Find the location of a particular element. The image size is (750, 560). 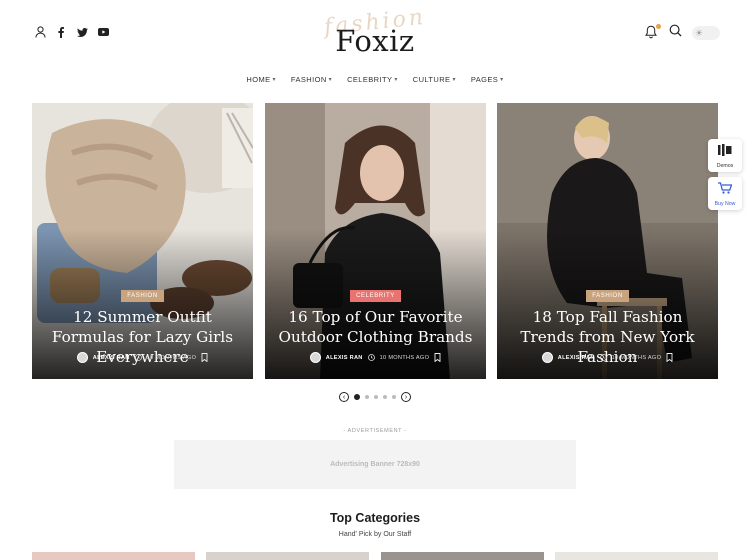

section-subtitle: Hand' Pick by Our Staff is located at coordinates (375, 534).